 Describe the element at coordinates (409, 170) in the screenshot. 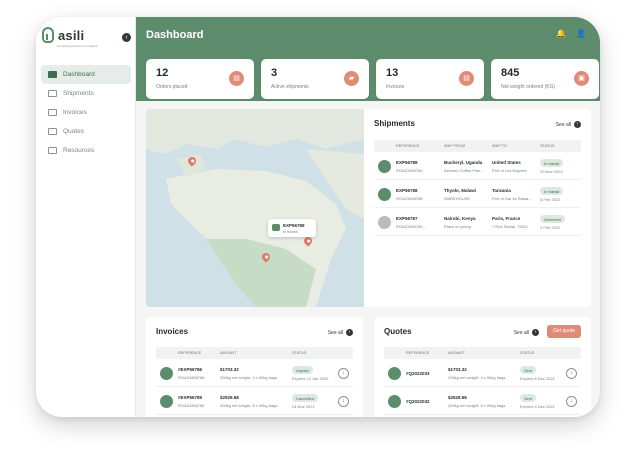

I see `shipment-subref: ROA23456789` at that location.